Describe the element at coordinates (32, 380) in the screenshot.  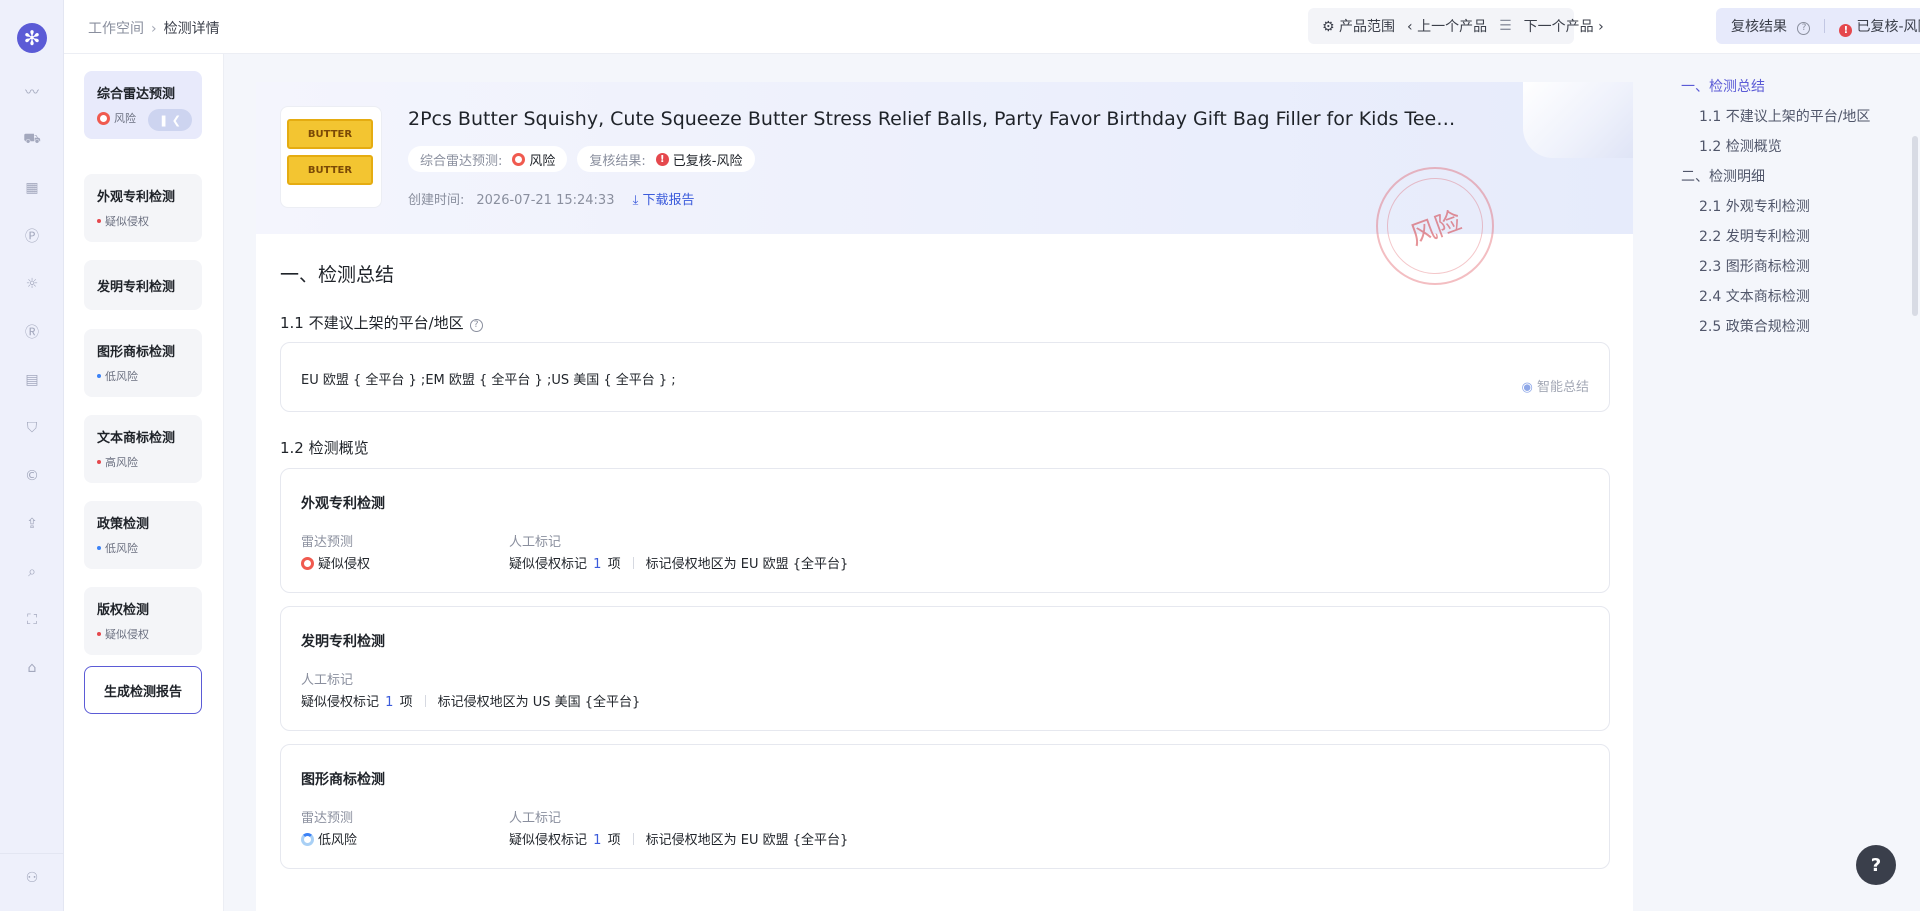
I see `document-icon: ▤` at that location.